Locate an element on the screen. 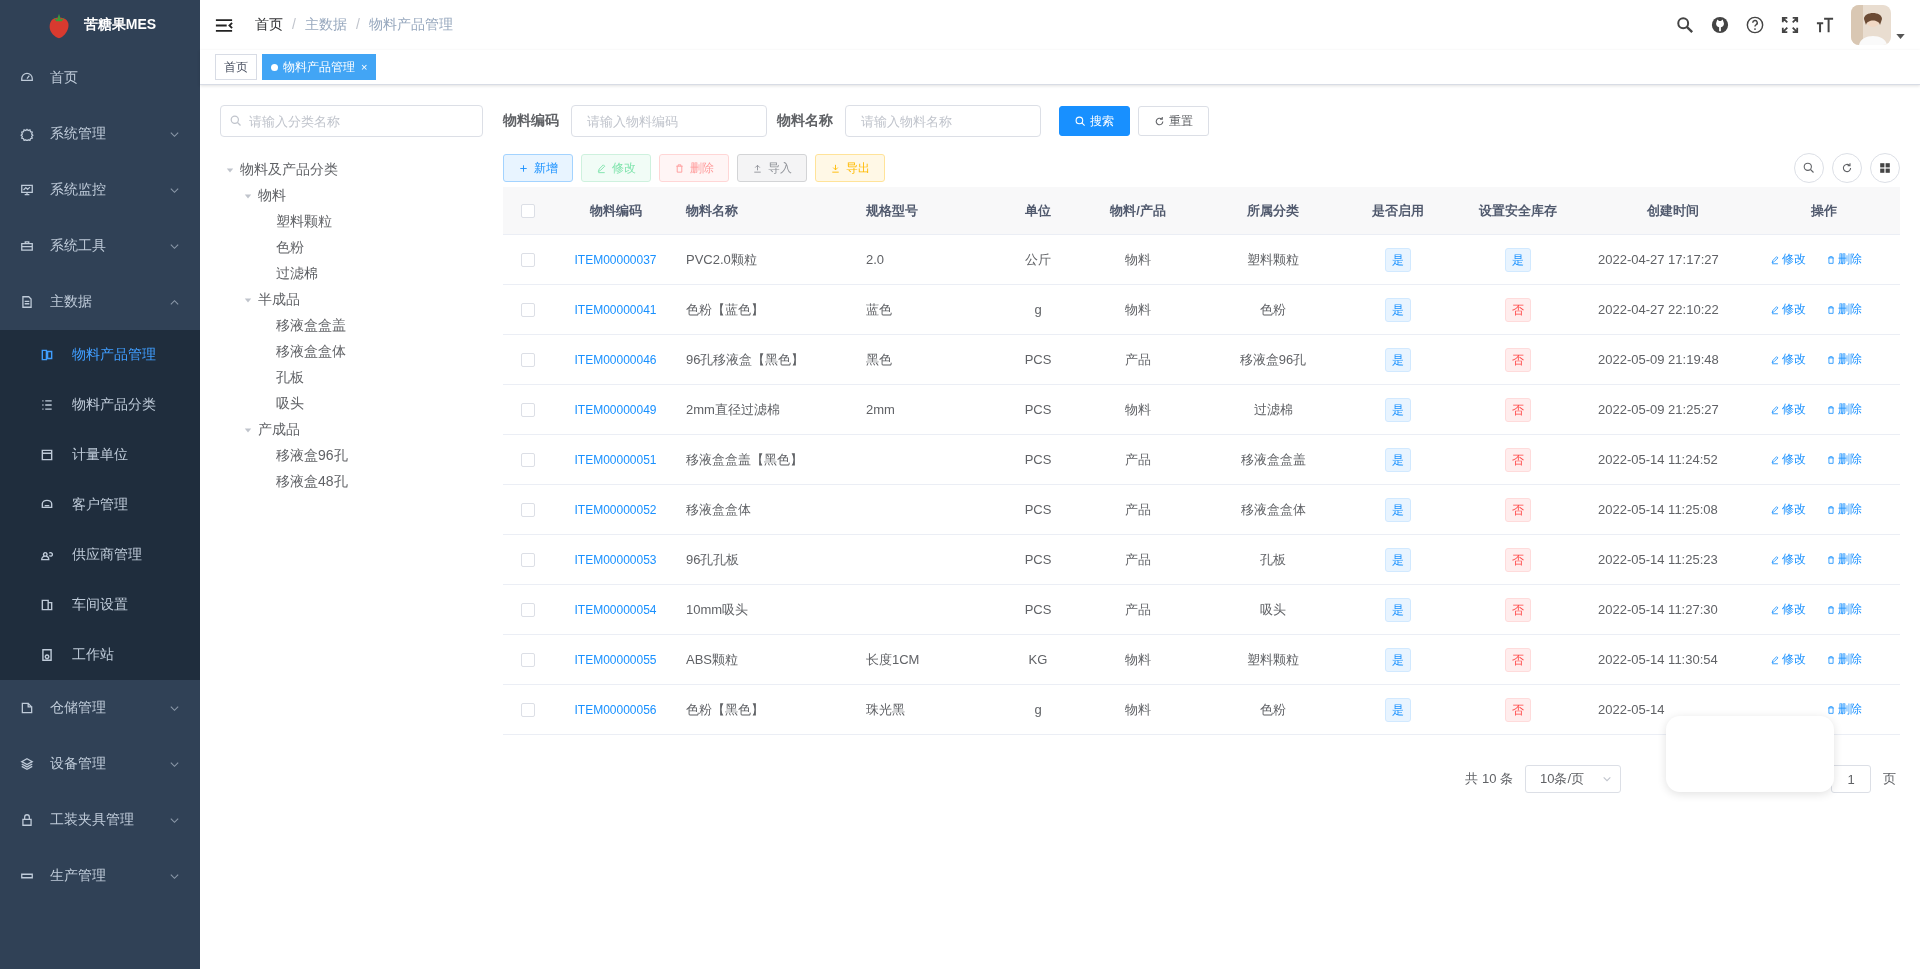  item-code-link: ITEM00000056 is located at coordinates (615, 710).